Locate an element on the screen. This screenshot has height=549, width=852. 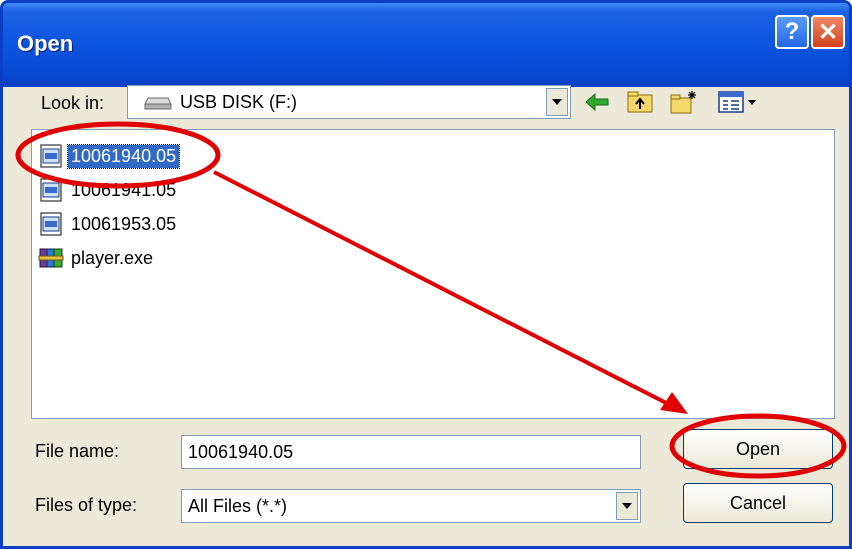
file-name-label: 10061953.05 is located at coordinates (124, 223).